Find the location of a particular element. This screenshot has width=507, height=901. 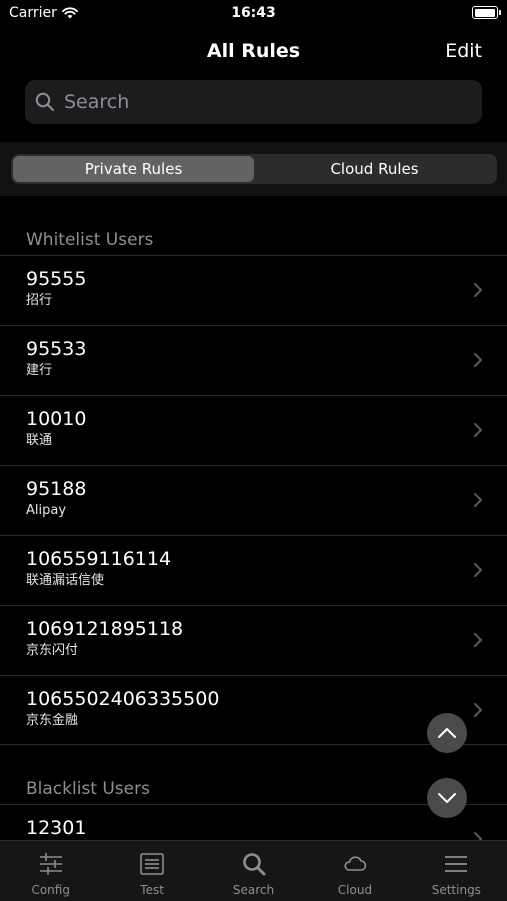

status-bar: Carrier 16:43 is located at coordinates (253, 14).